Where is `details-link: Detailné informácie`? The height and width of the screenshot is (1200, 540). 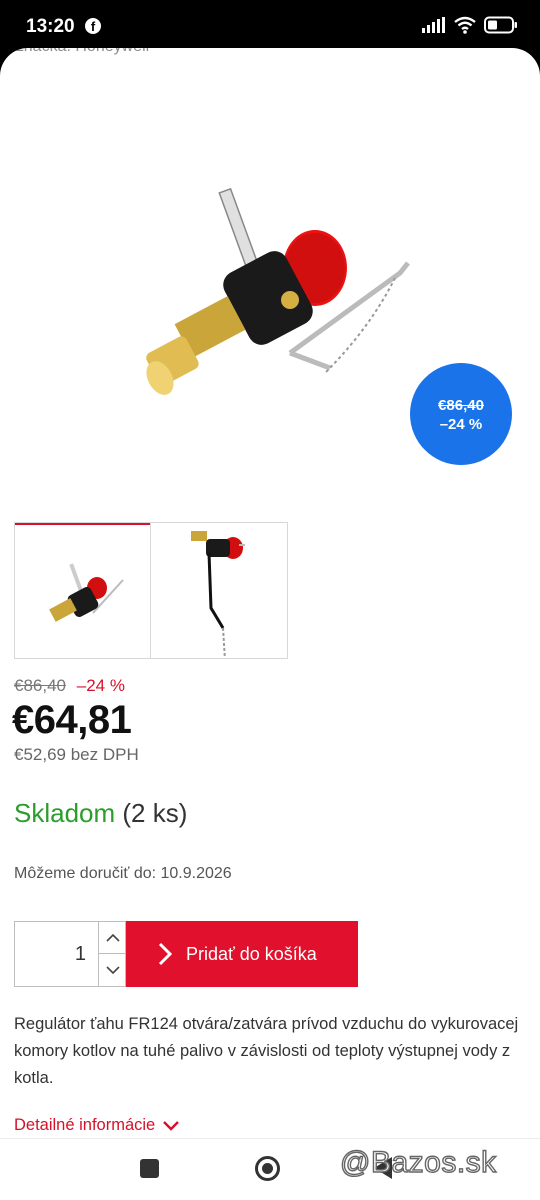 details-link: Detailné informácie is located at coordinates (97, 1125).